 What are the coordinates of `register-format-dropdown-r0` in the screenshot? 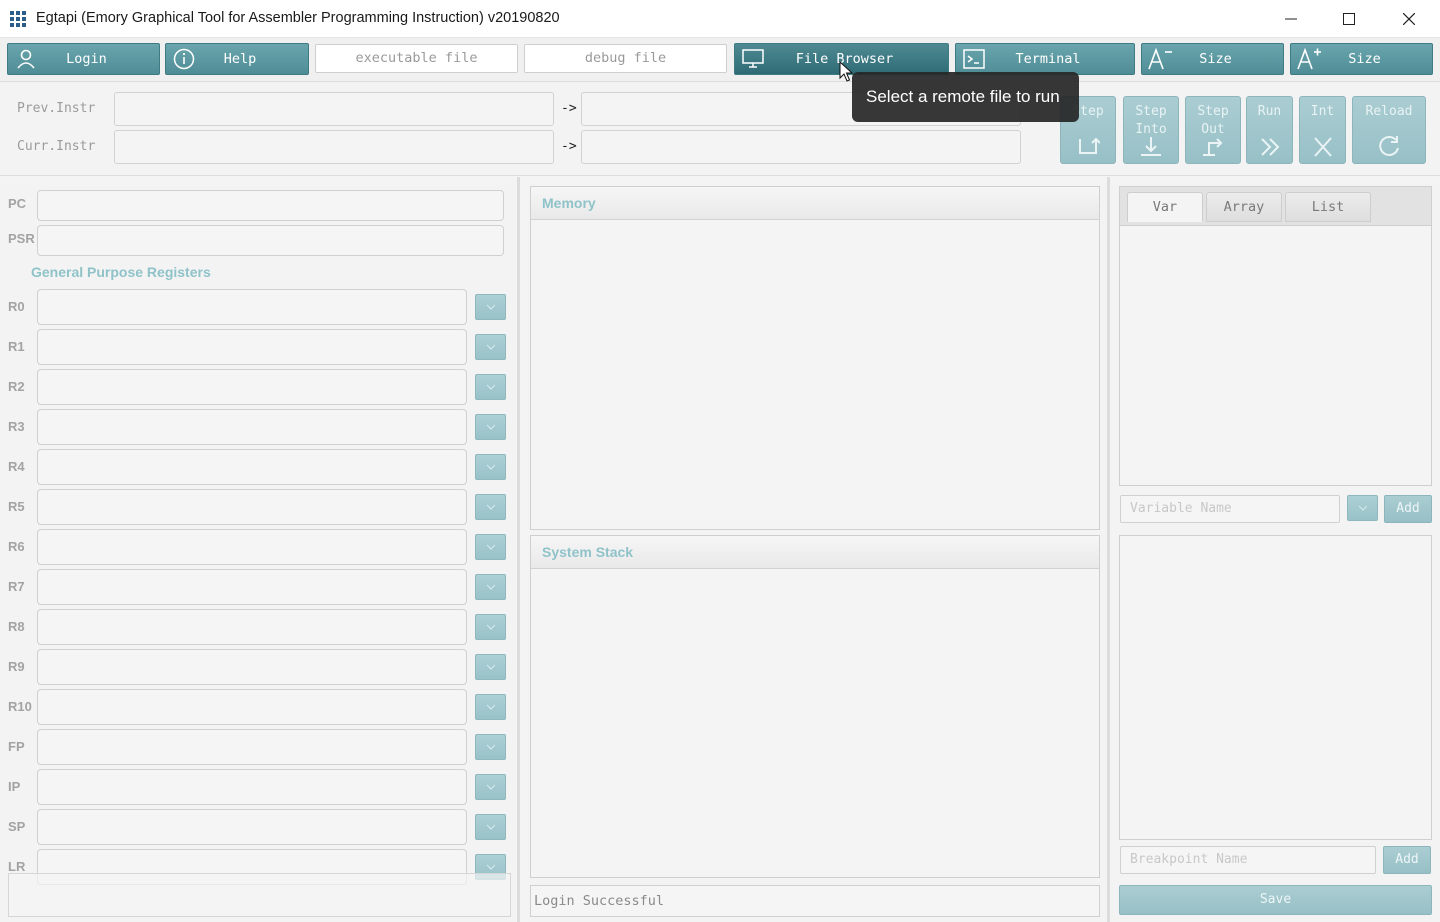 It's located at (490, 307).